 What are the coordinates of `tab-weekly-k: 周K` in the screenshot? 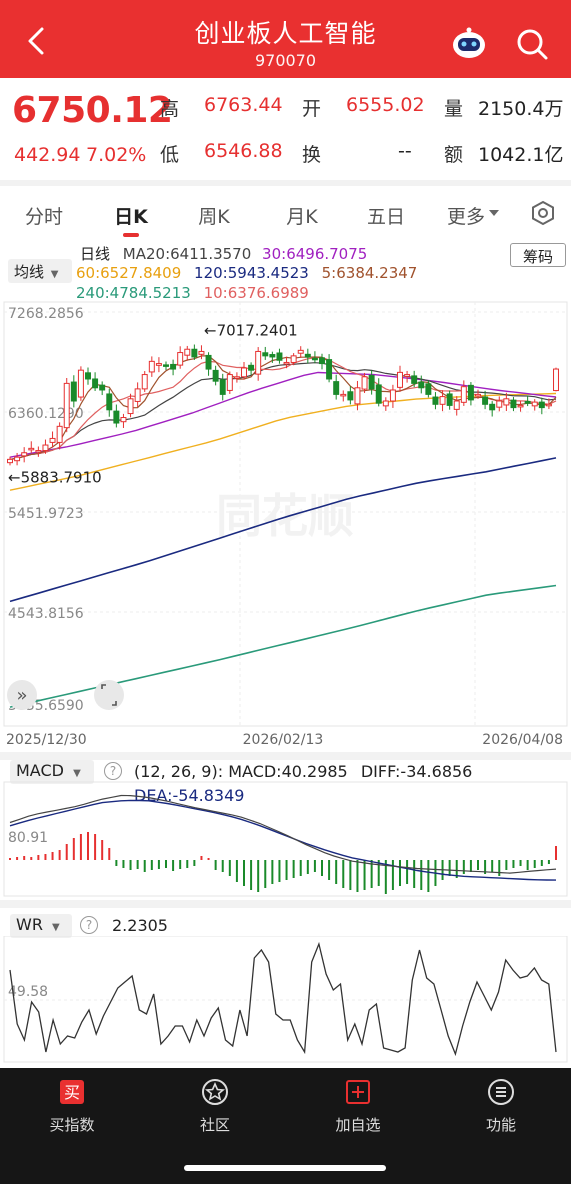 It's located at (214, 215).